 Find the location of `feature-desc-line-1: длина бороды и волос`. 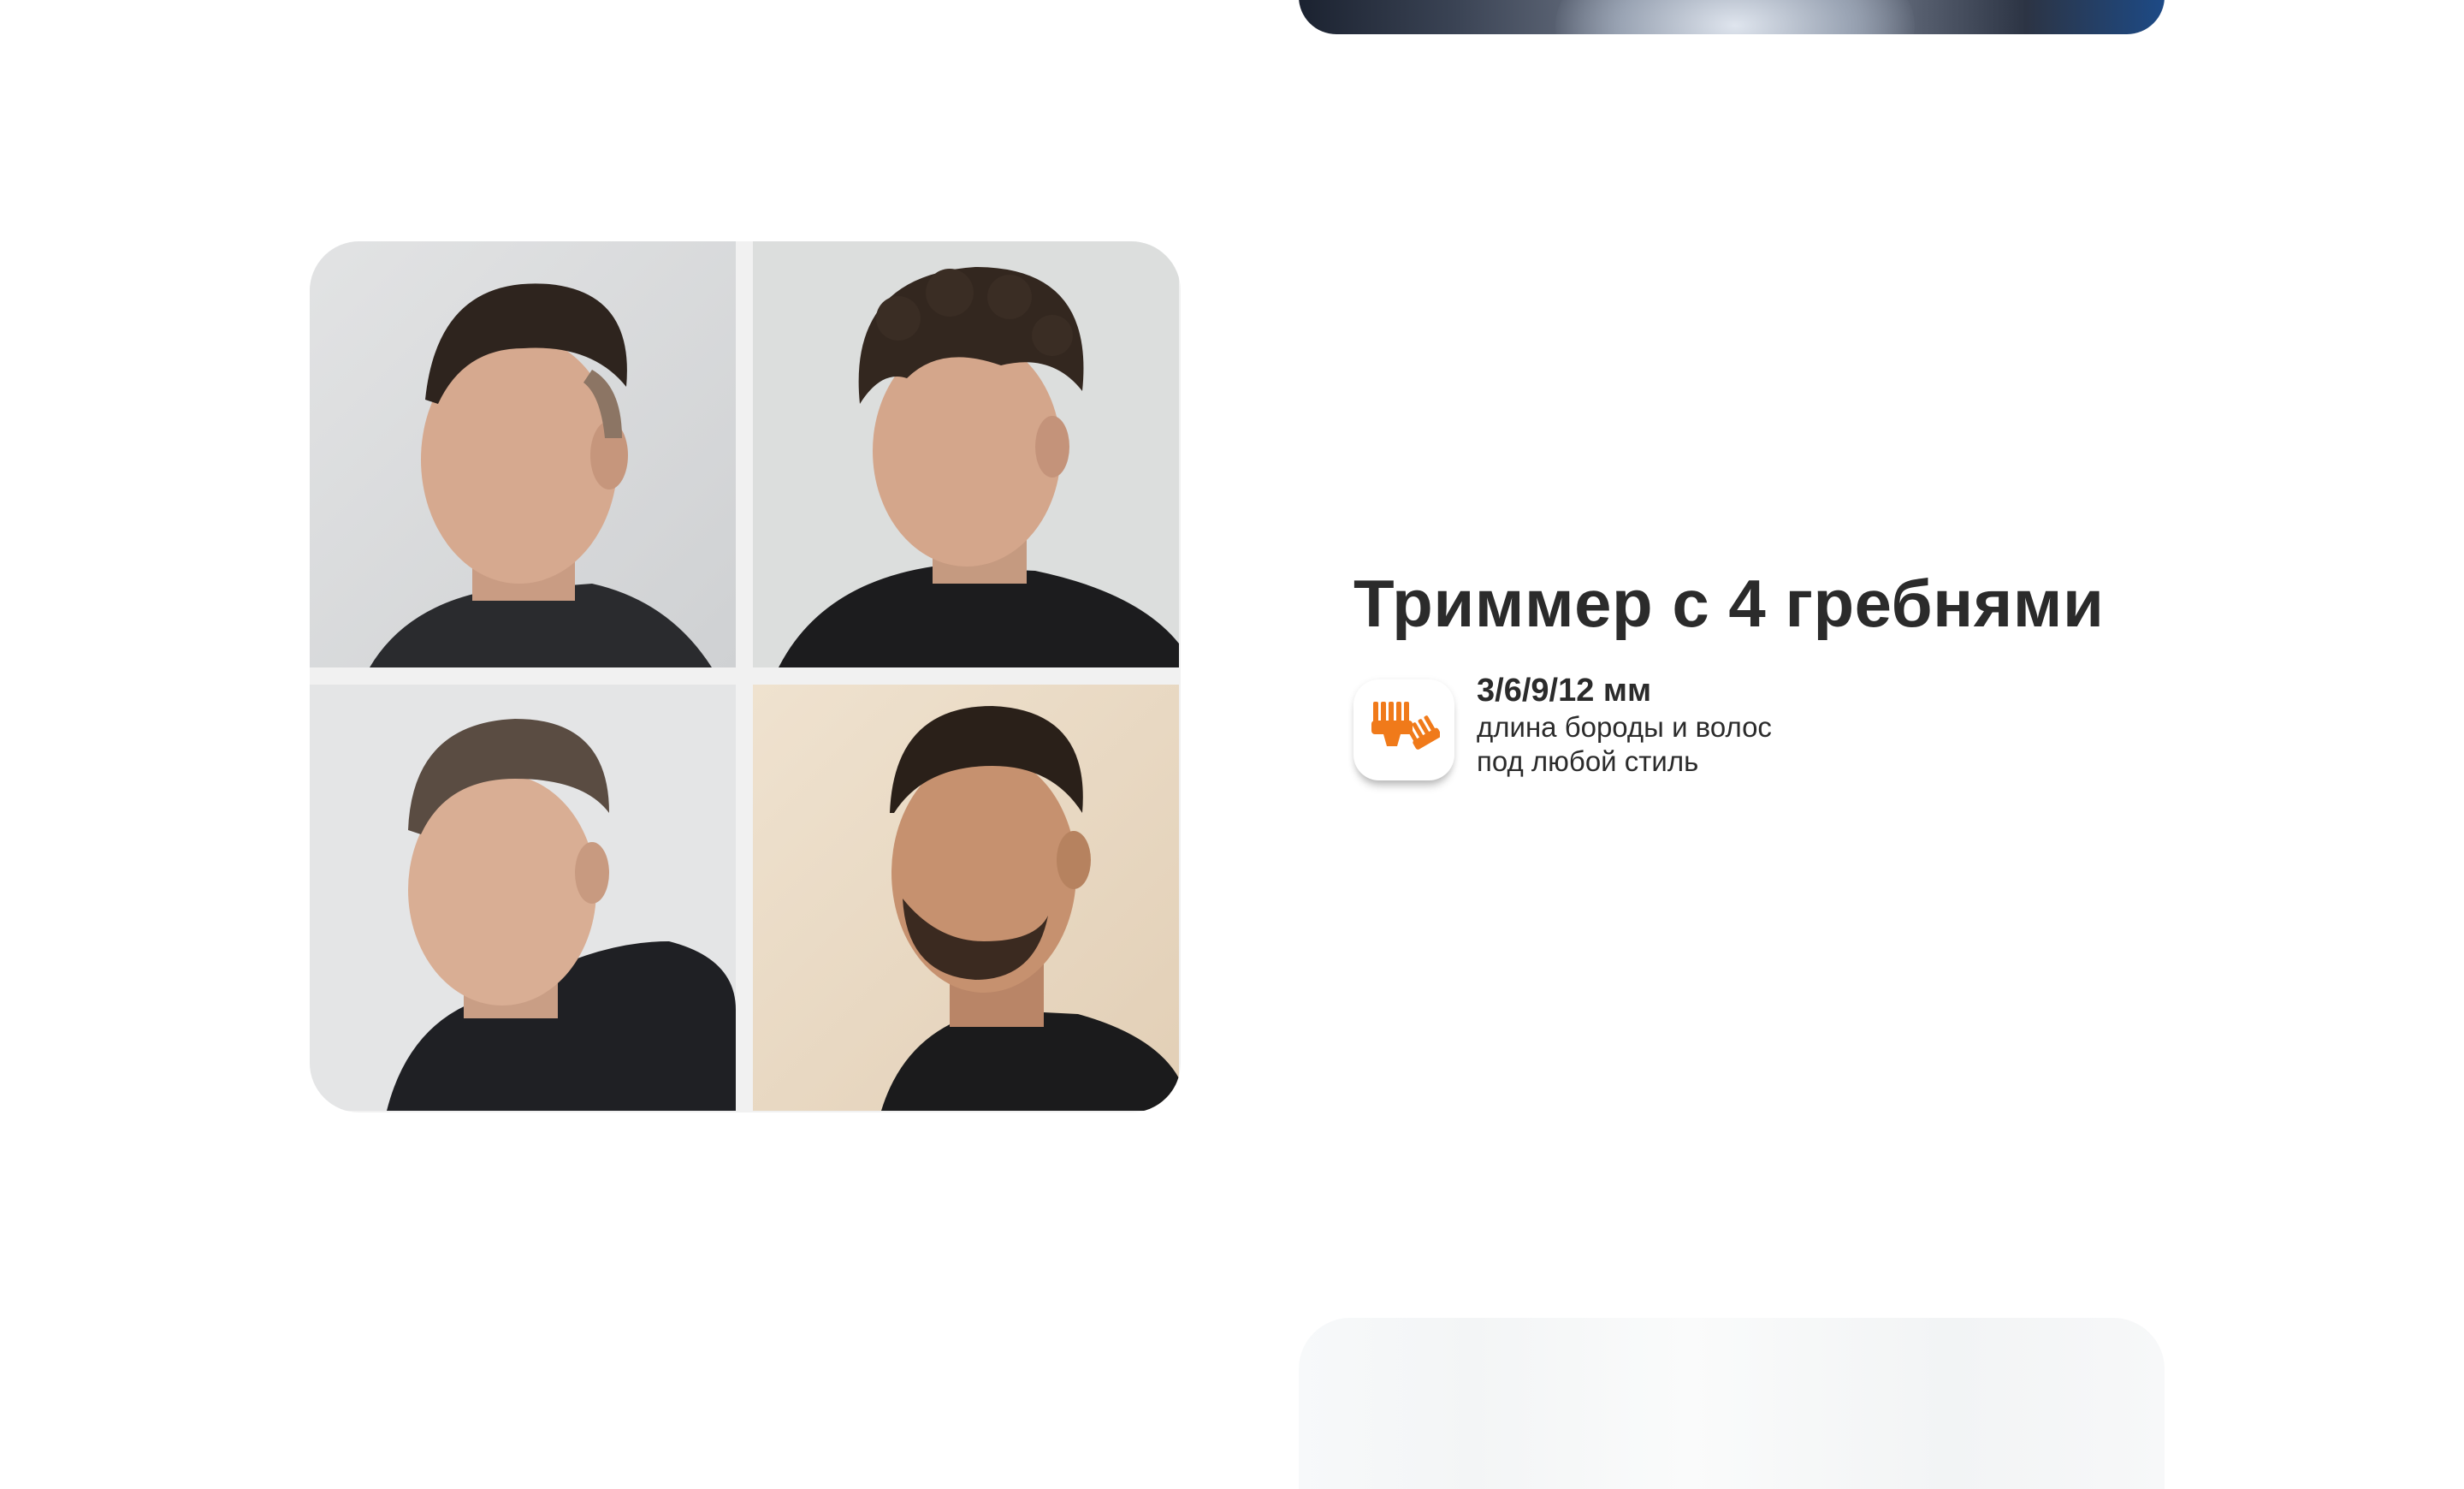

feature-desc-line-1: длина бороды и волос is located at coordinates (1624, 727).